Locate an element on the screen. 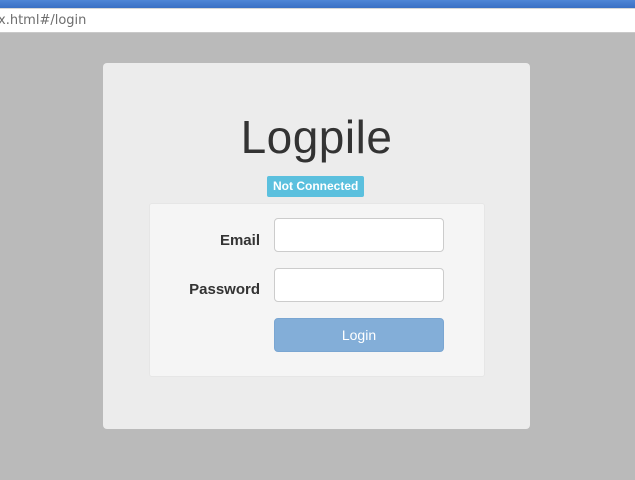 Image resolution: width=635 pixels, height=480 pixels. login-button: Login is located at coordinates (359, 335).